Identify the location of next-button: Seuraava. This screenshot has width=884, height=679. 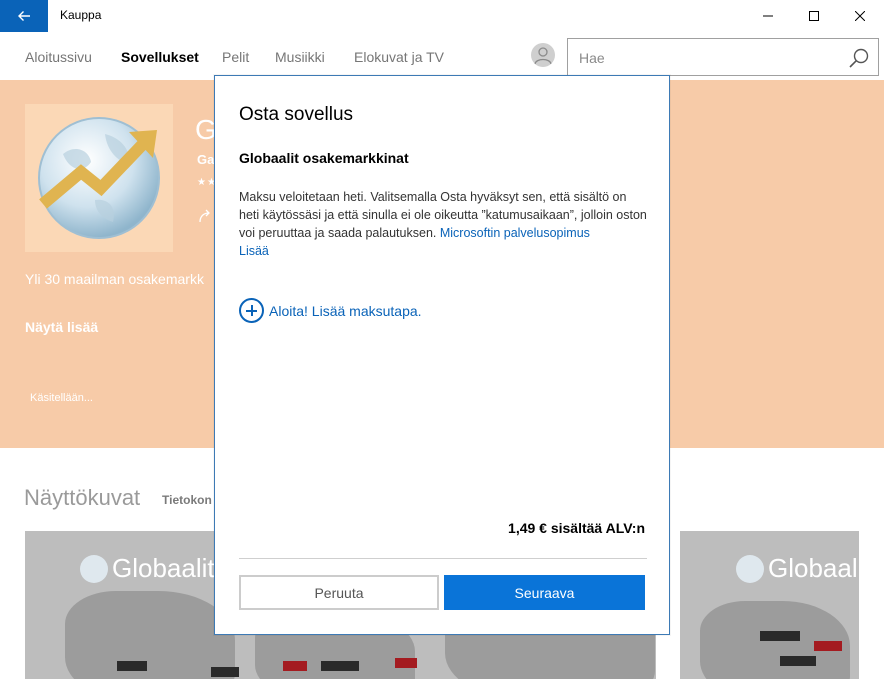
(544, 592).